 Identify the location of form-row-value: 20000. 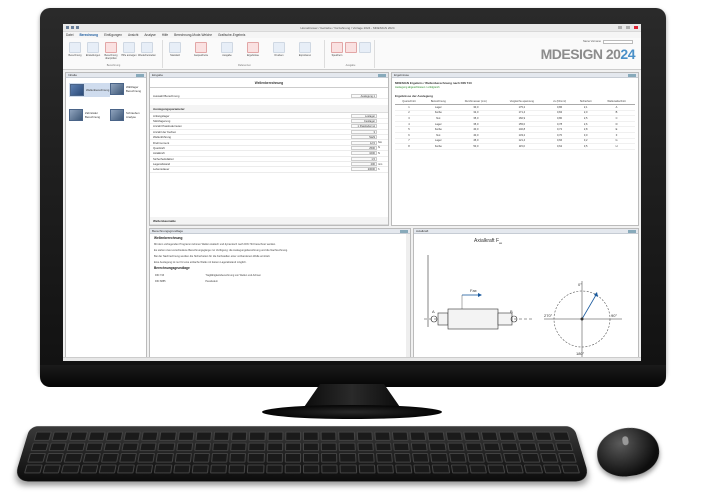
(364, 169).